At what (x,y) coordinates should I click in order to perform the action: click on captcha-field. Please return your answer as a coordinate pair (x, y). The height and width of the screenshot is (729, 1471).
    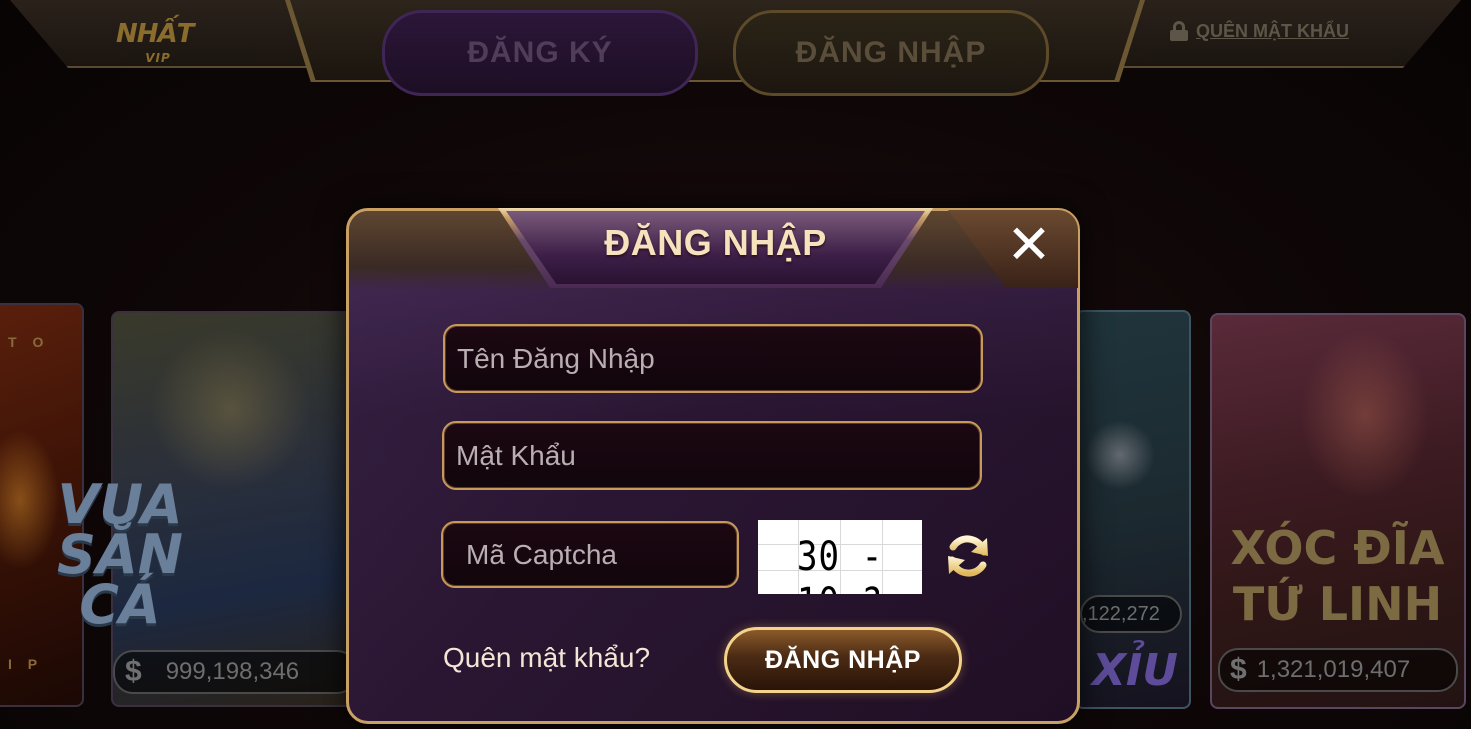
    Looking at the image, I should click on (590, 554).